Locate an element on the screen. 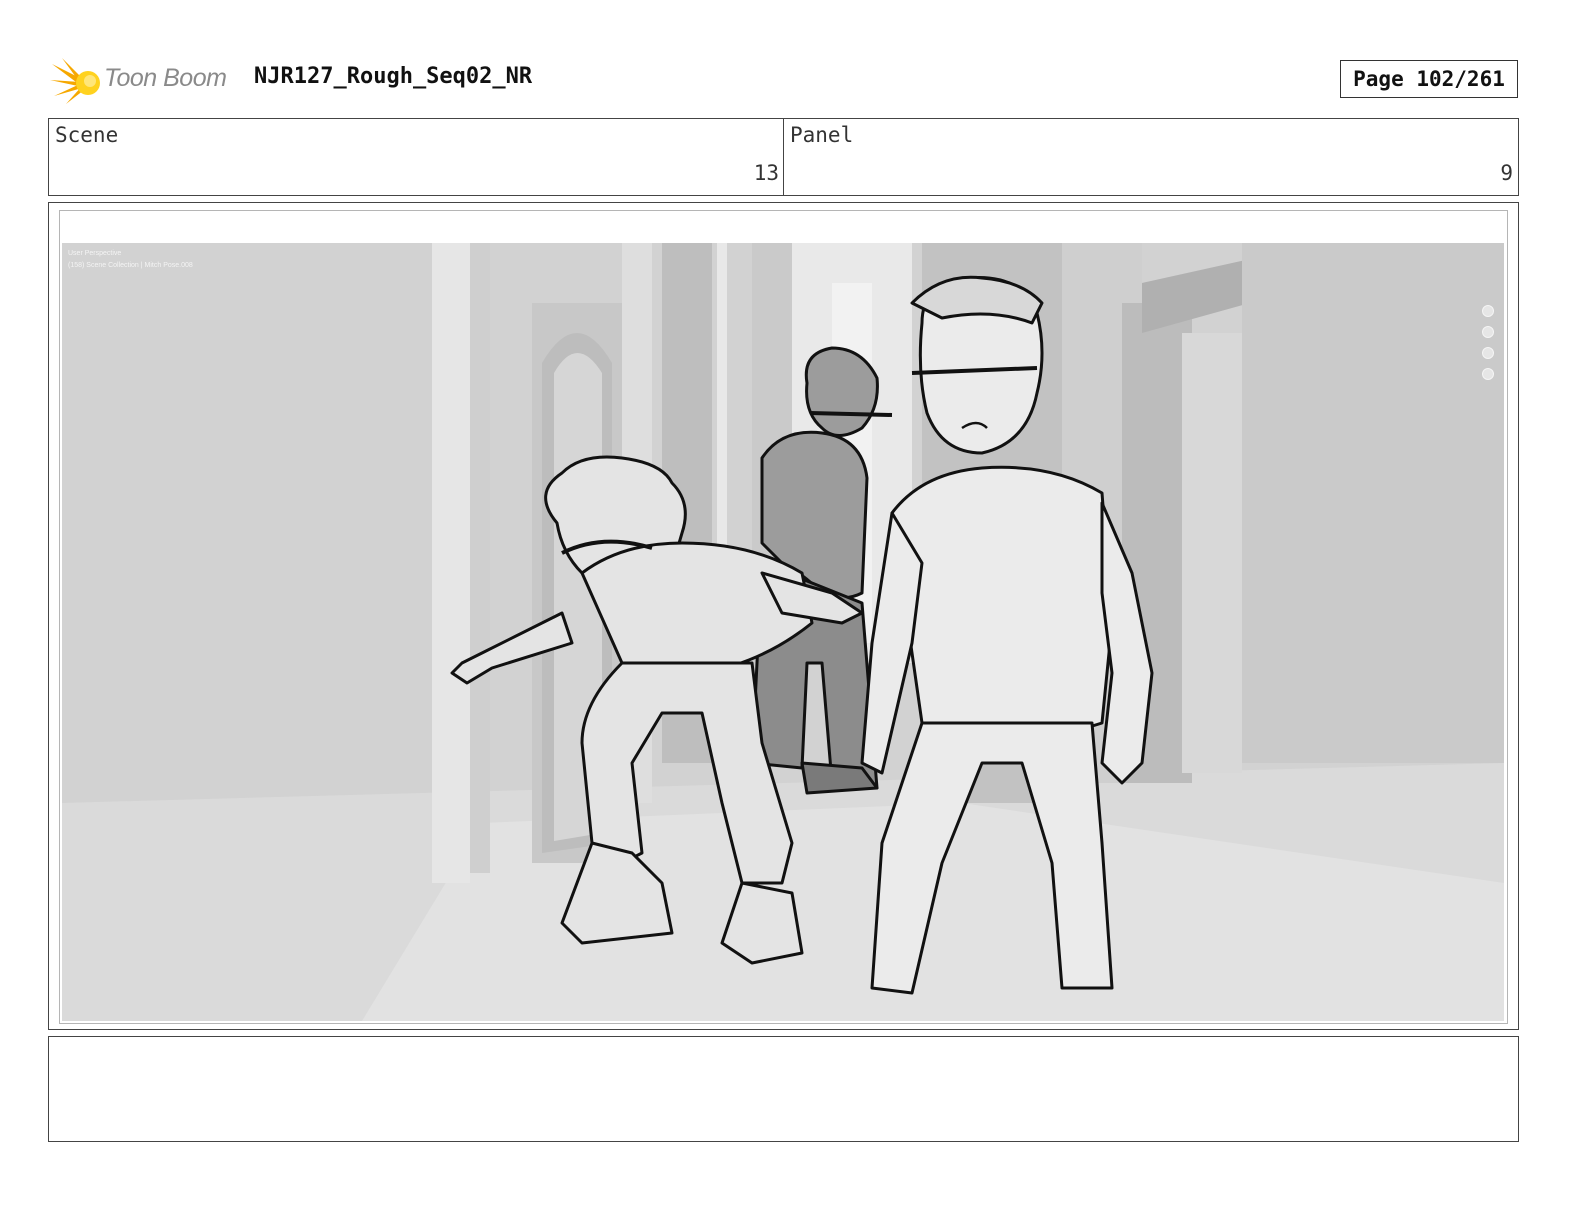 The width and height of the screenshot is (1584, 1224). panel-notes is located at coordinates (783, 1089).